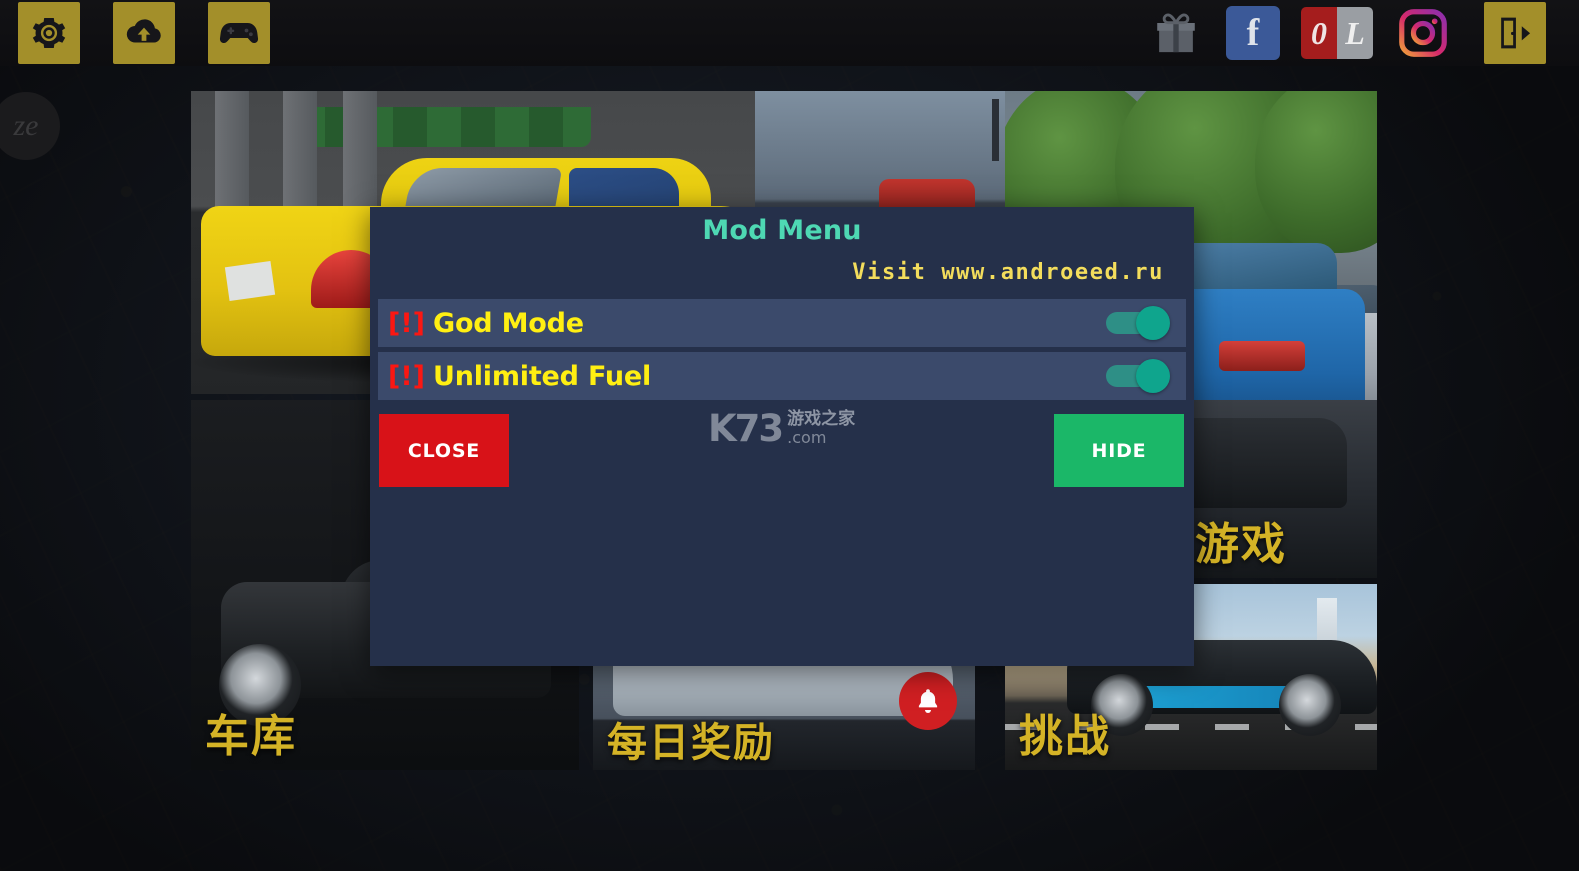 The height and width of the screenshot is (871, 1579). I want to click on instagram-icon, so click(1423, 33).